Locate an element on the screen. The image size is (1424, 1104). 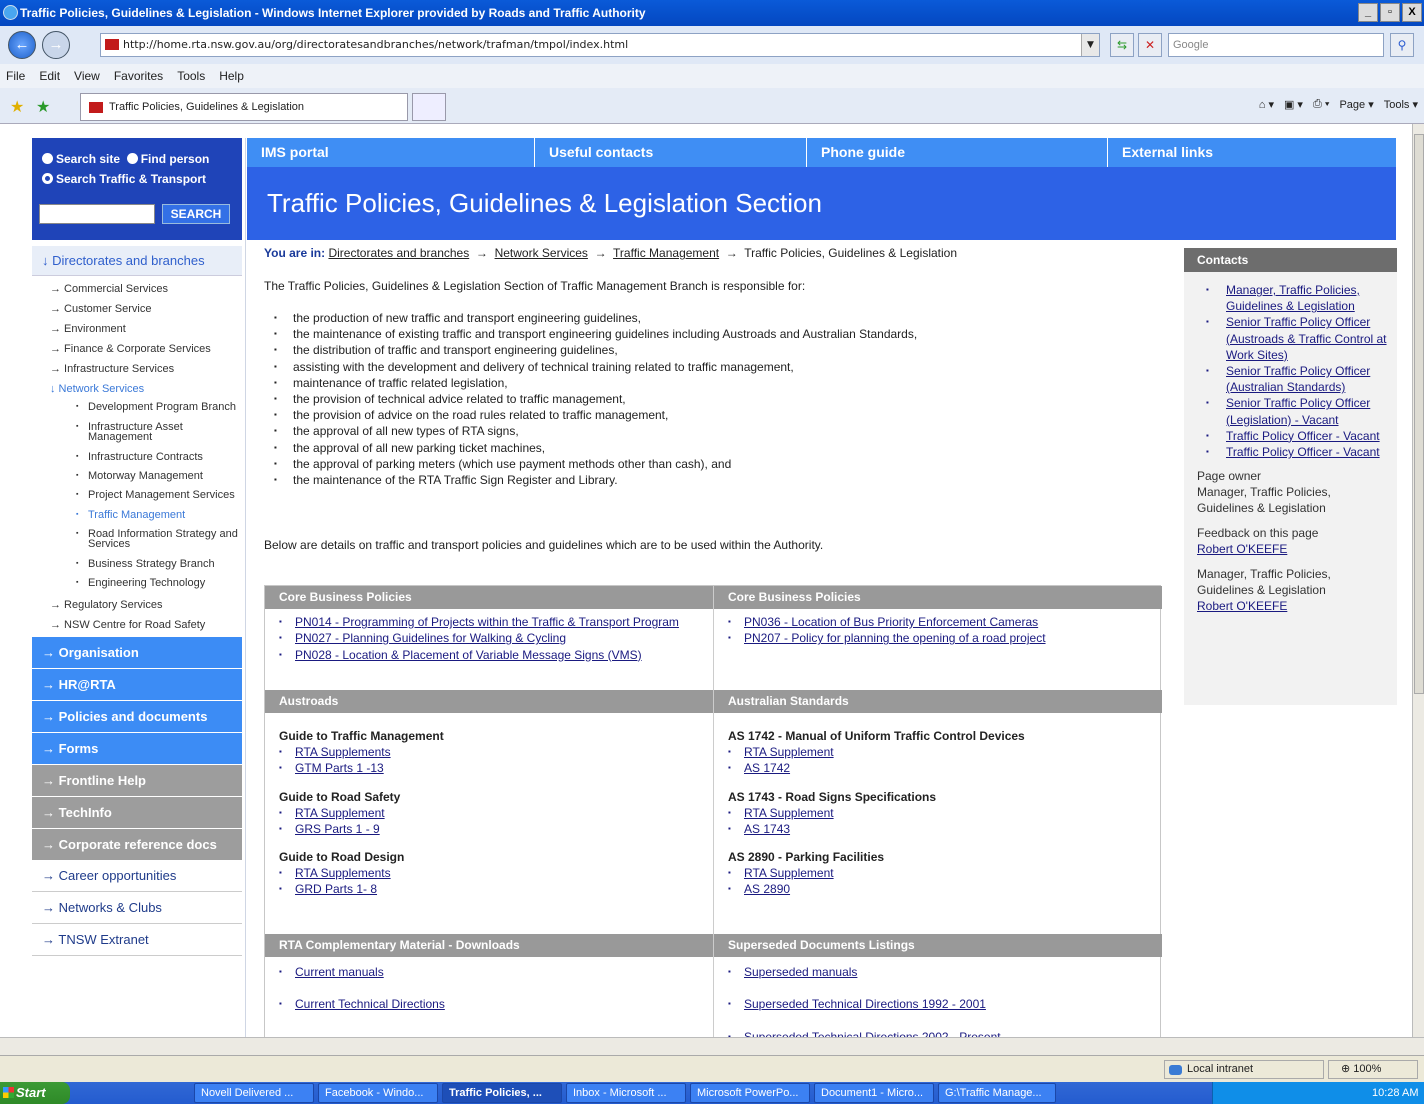
link-grs-parts: GRS Parts 1 - 9 is located at coordinates (489, 829).